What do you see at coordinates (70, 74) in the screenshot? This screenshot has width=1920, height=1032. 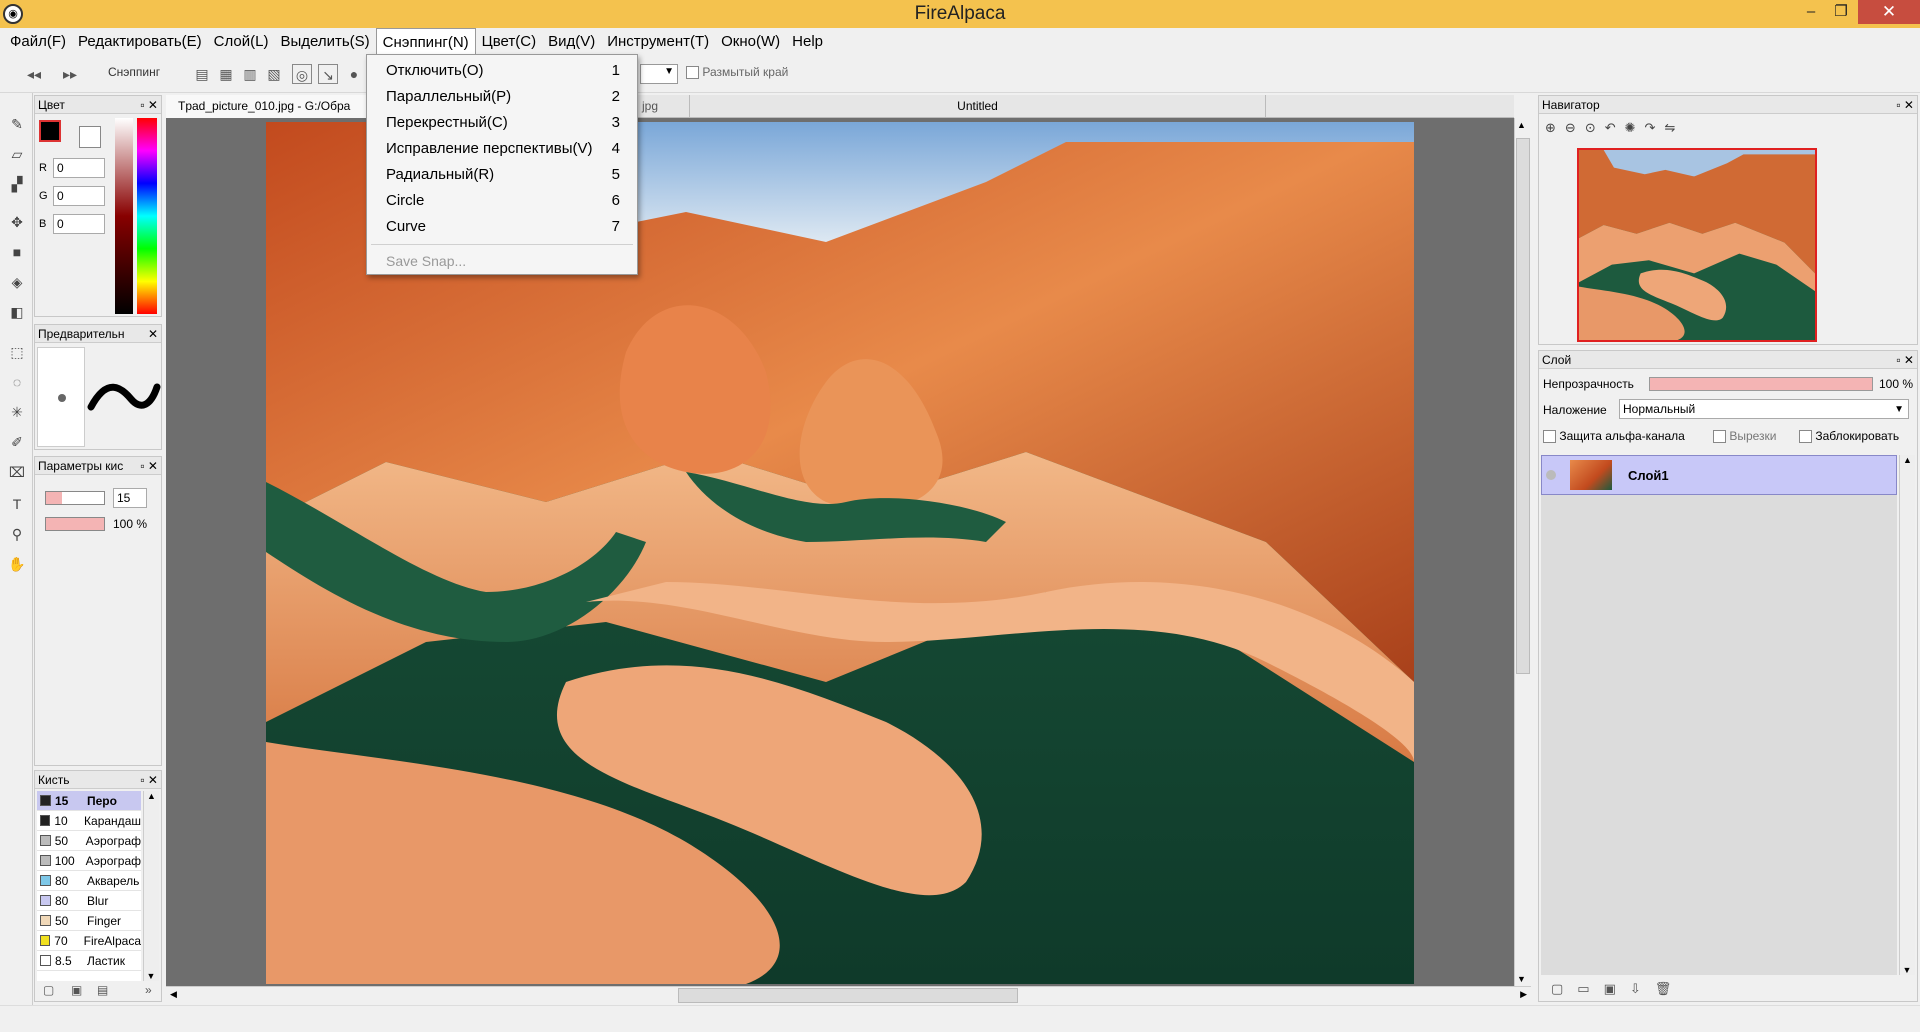 I see `next-icon: ▸▸` at bounding box center [70, 74].